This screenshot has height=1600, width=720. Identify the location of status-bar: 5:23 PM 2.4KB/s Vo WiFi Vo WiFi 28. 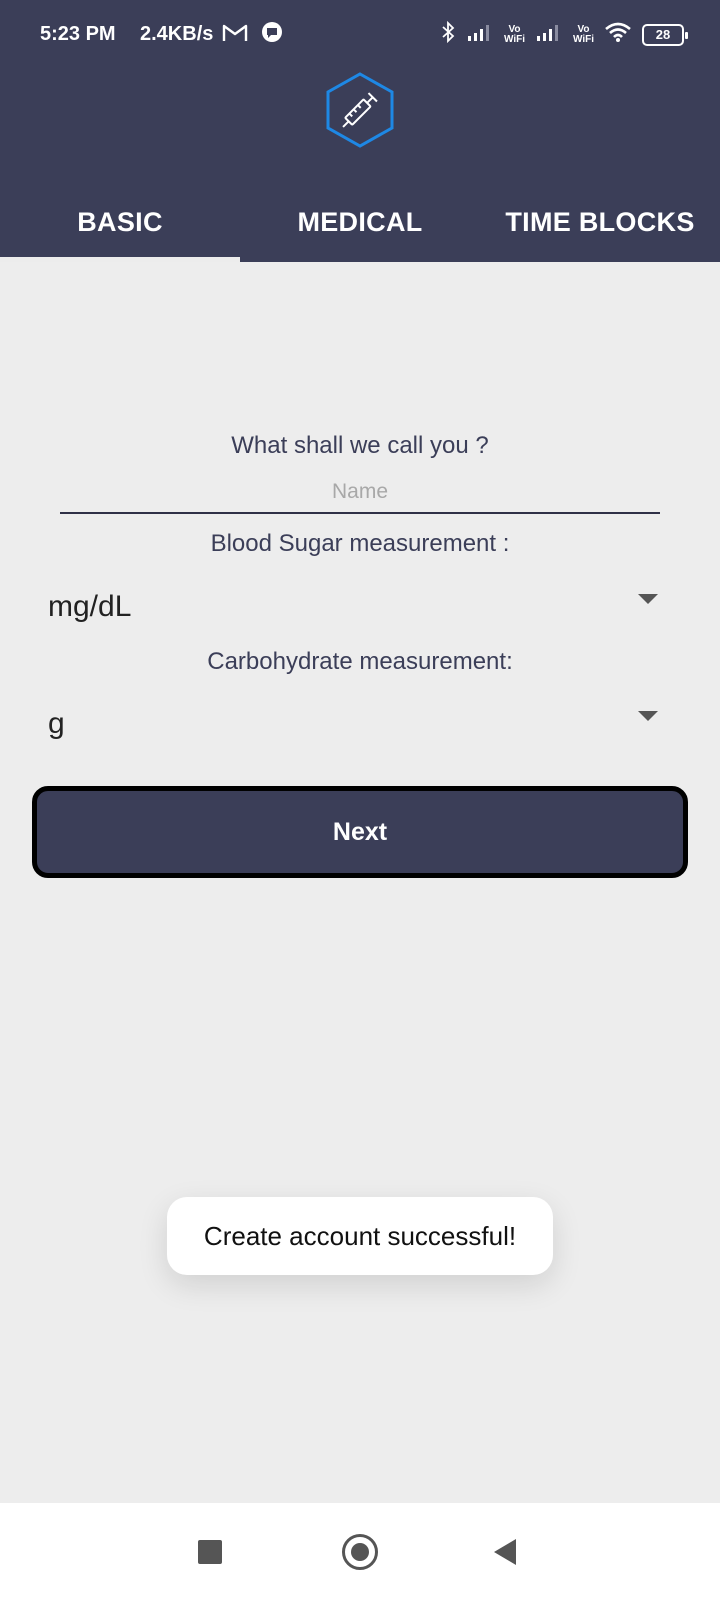
(360, 35).